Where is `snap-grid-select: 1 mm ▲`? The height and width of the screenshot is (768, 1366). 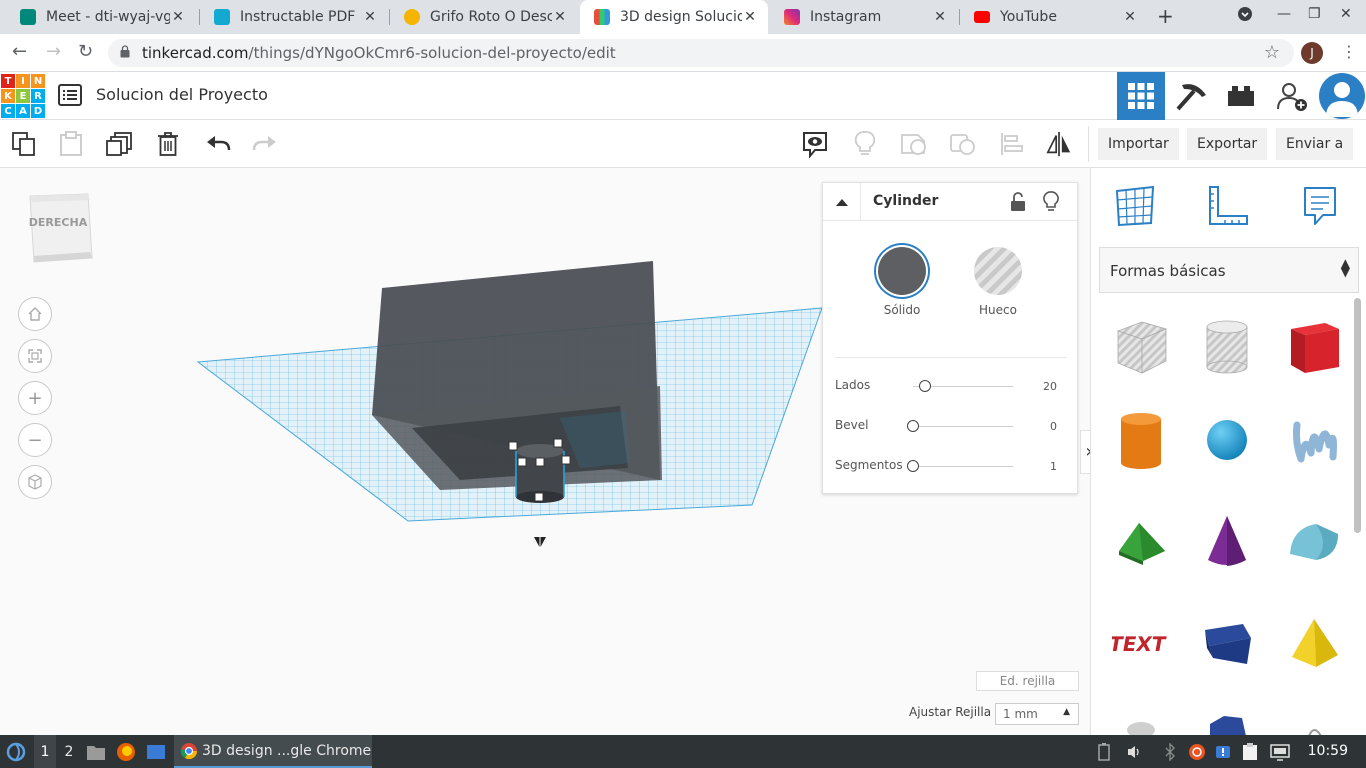
snap-grid-select: 1 mm ▲ is located at coordinates (1037, 714).